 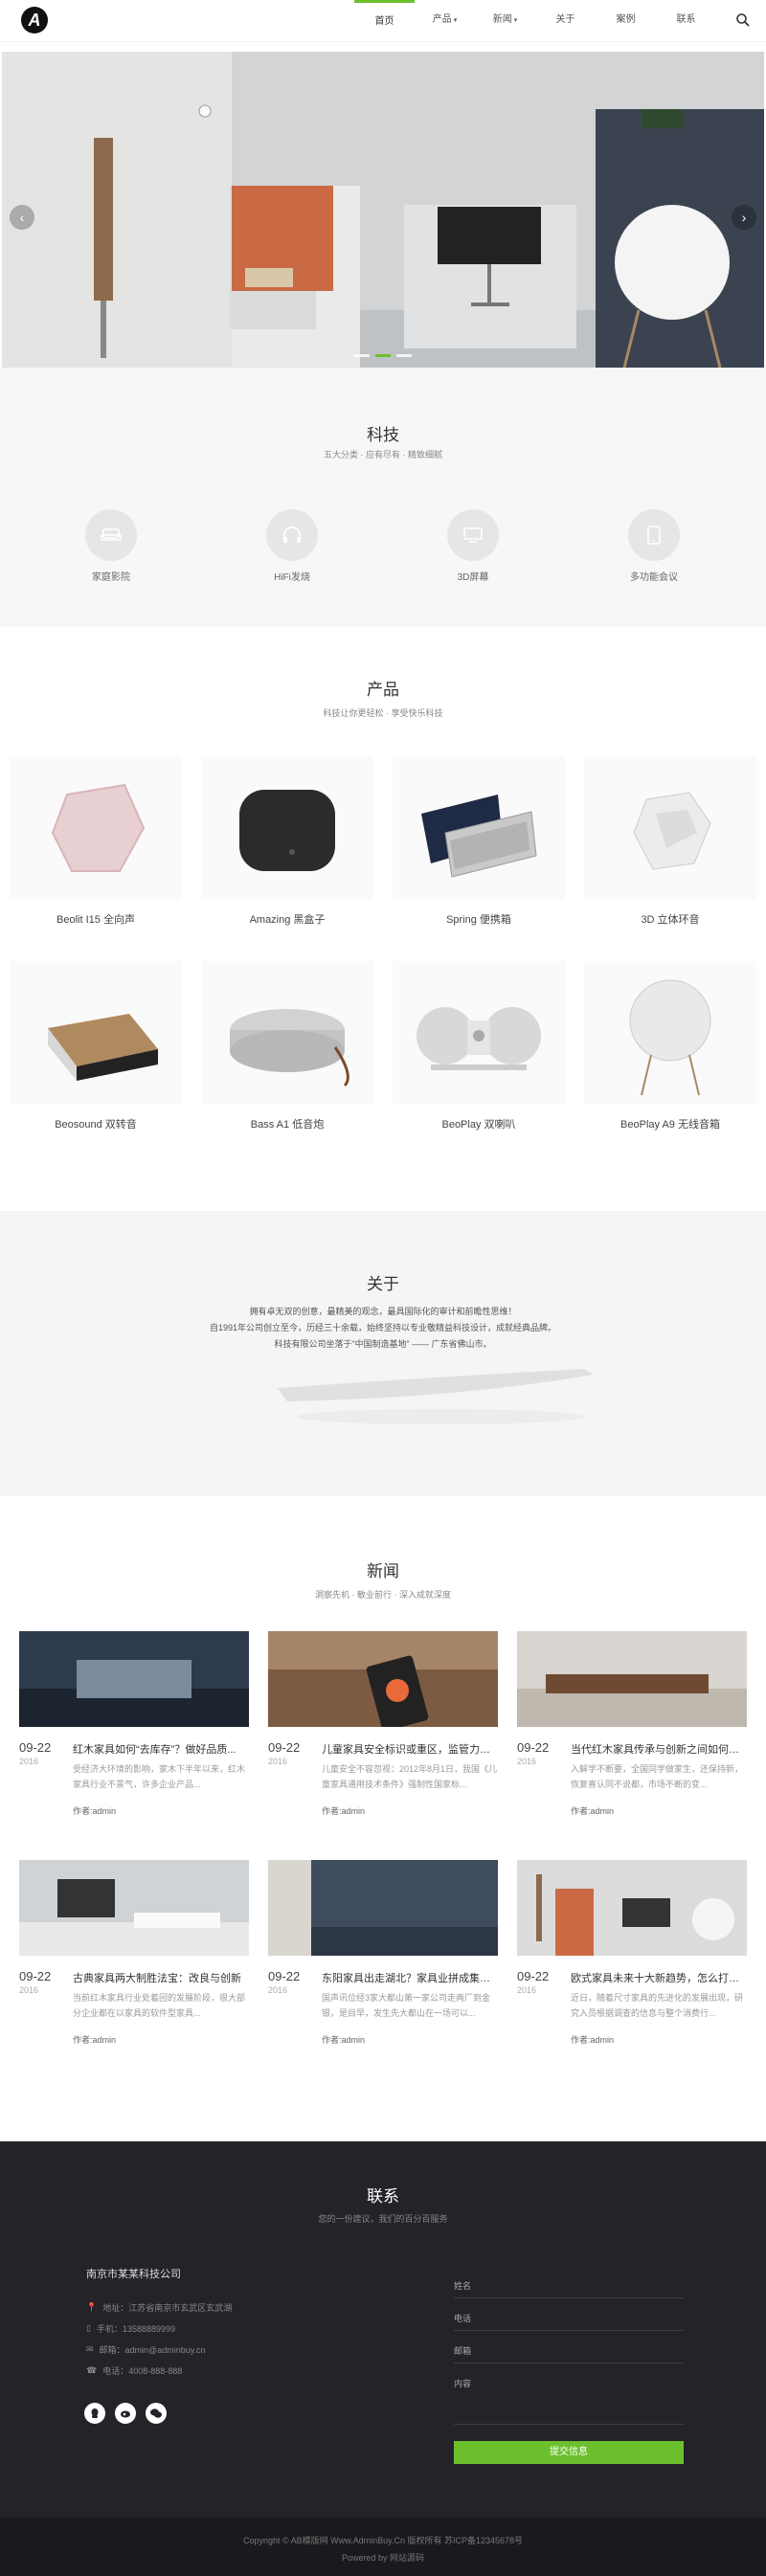 I want to click on product-card: Beosound 双转音, so click(x=96, y=1046).